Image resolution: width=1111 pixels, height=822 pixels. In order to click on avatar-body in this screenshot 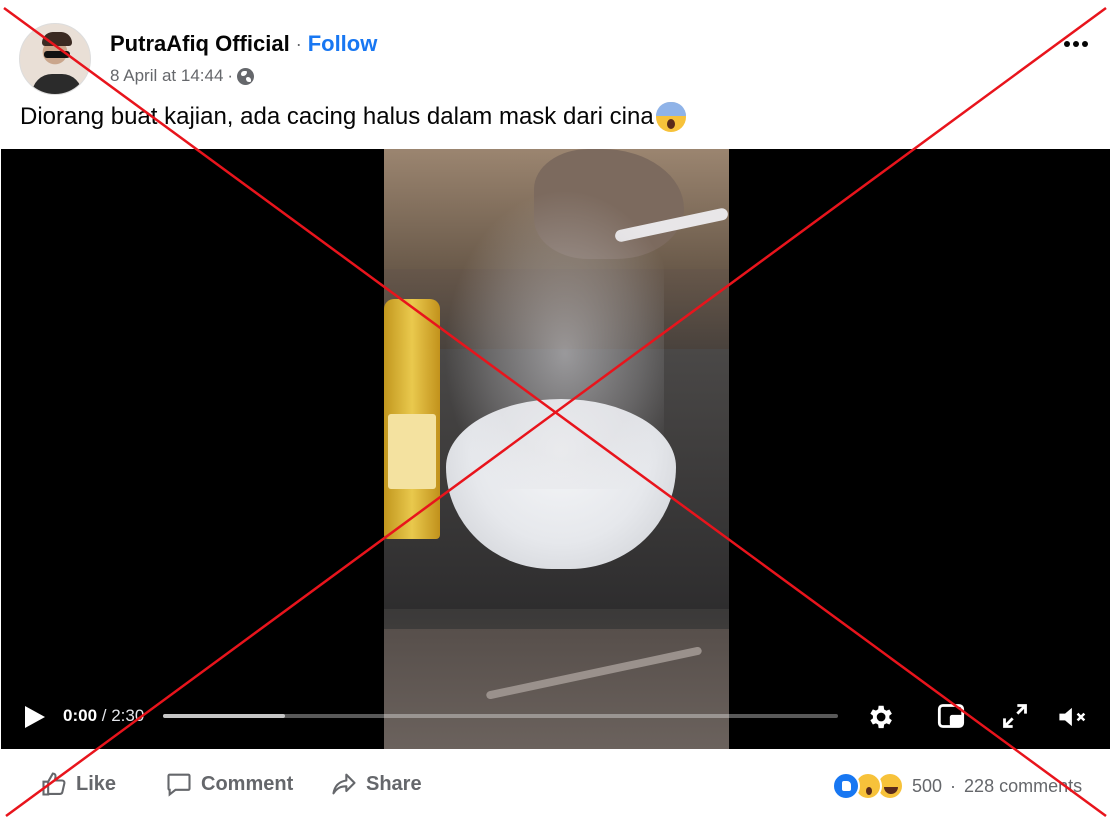, I will do `click(57, 84)`.